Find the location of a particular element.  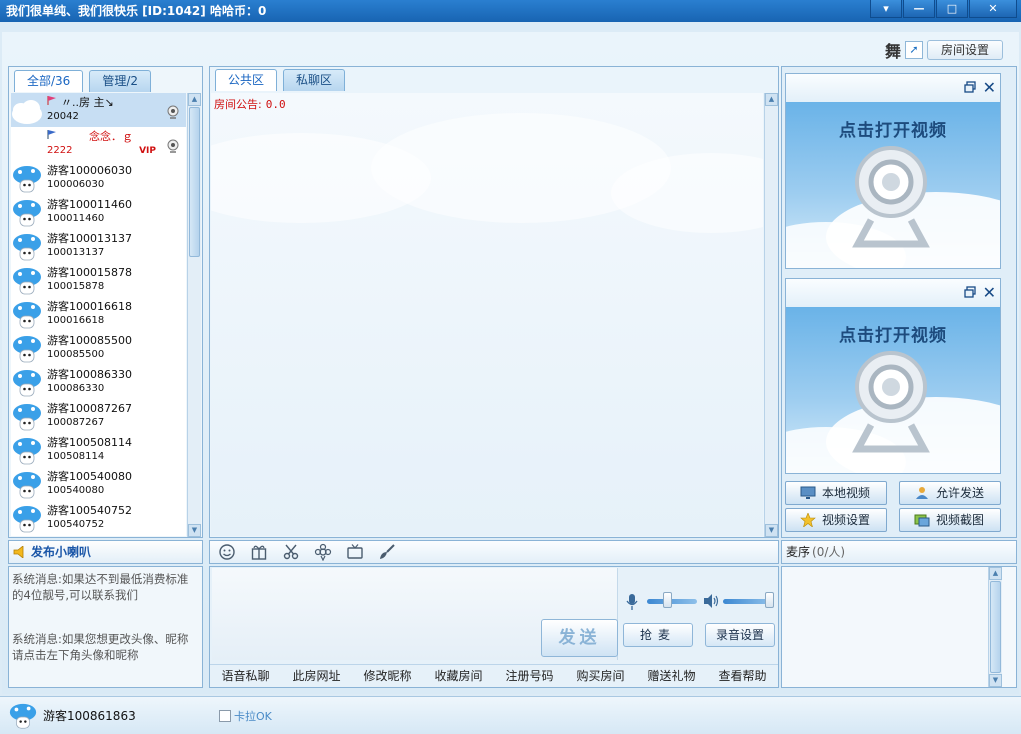

chat-toolbar is located at coordinates (494, 552).